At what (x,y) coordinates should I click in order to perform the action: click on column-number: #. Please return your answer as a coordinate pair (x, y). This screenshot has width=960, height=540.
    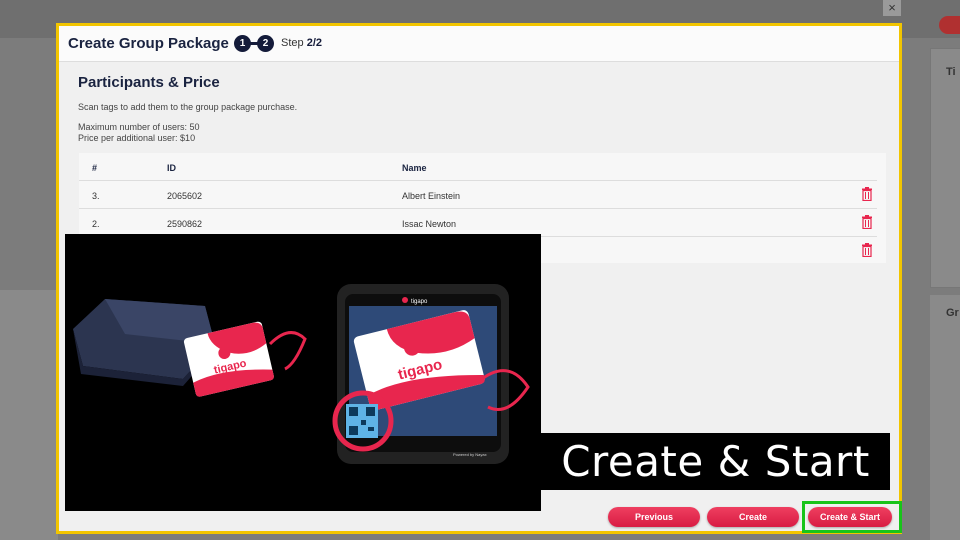
    Looking at the image, I should click on (95, 168).